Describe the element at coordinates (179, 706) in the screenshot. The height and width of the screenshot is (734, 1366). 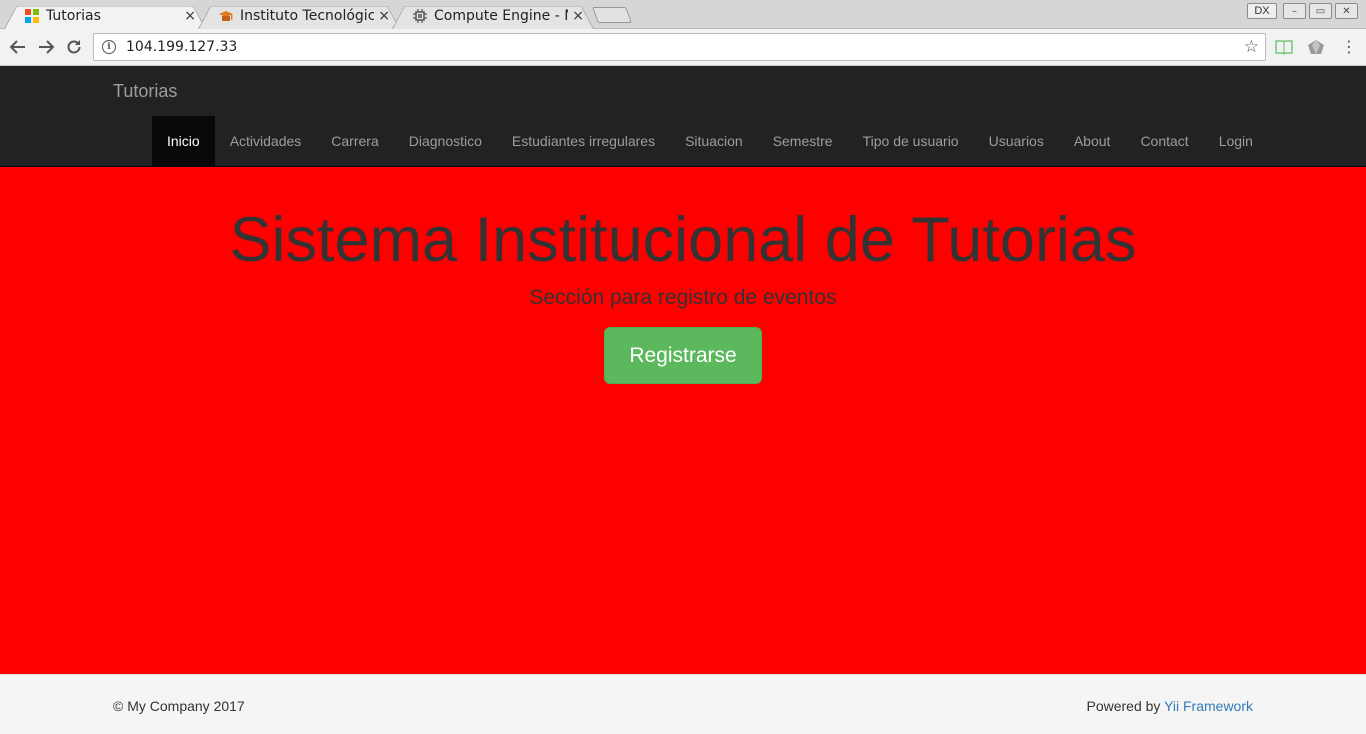
I see `copyright-text: © My Company 2017` at that location.